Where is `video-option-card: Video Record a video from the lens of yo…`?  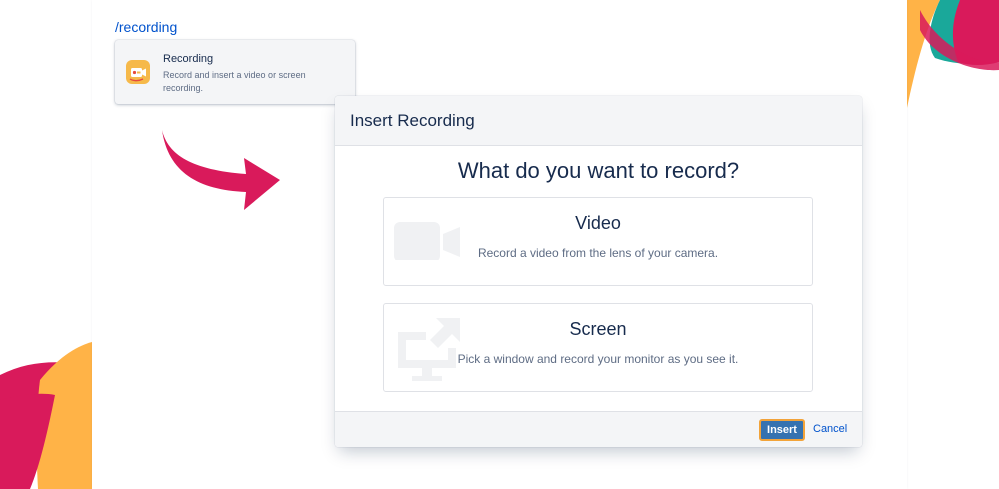 video-option-card: Video Record a video from the lens of yo… is located at coordinates (598, 241).